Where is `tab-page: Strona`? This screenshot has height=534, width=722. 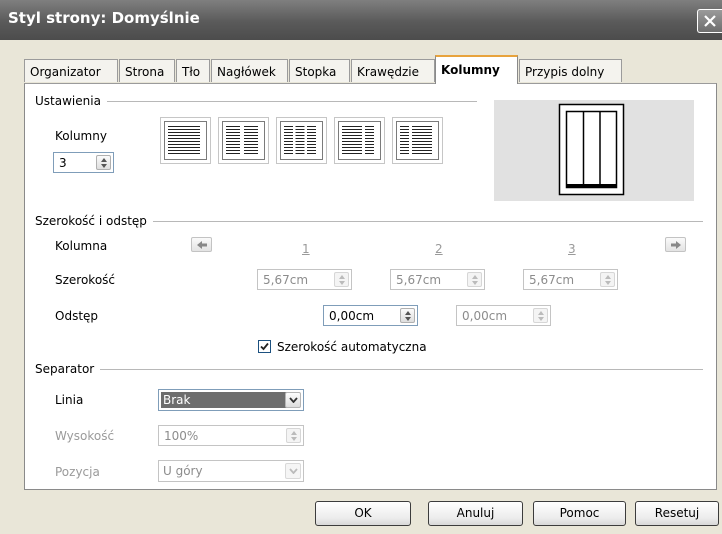
tab-page: Strona is located at coordinates (147, 70).